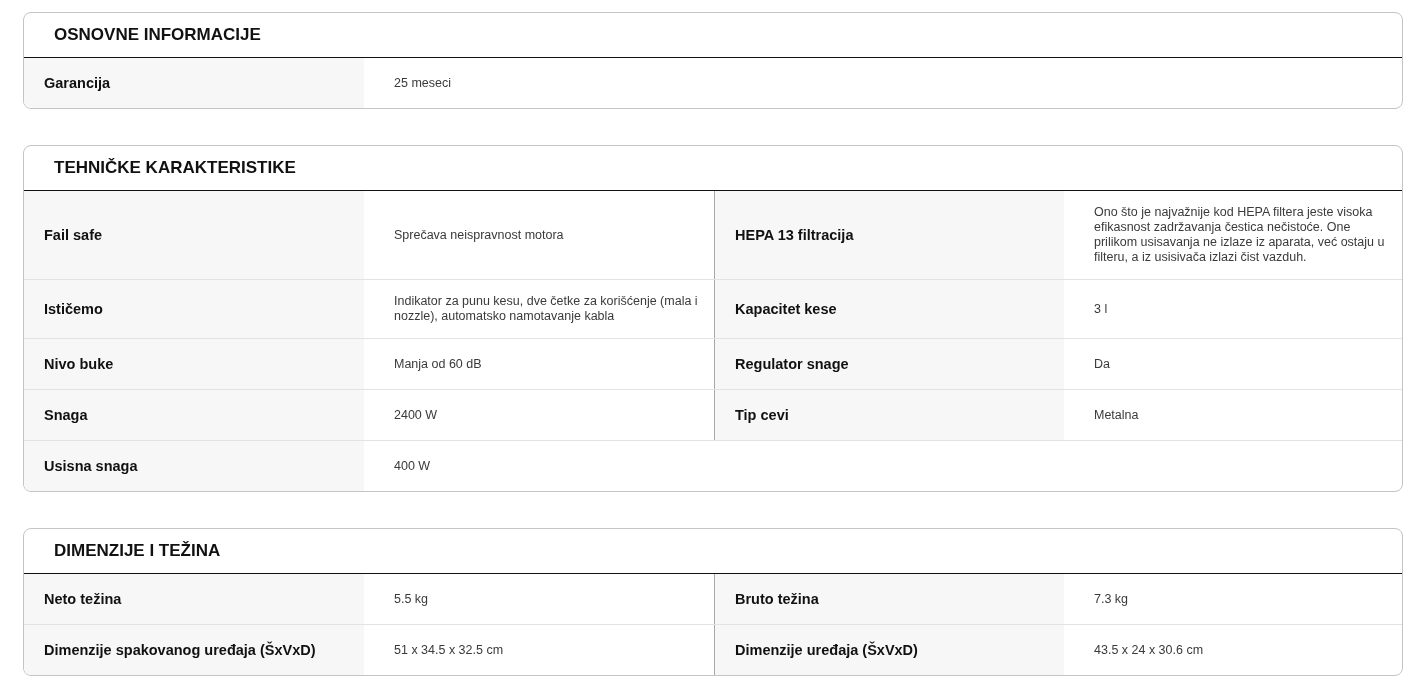  What do you see at coordinates (422, 83) in the screenshot?
I see `spec-value: 25 meseci` at bounding box center [422, 83].